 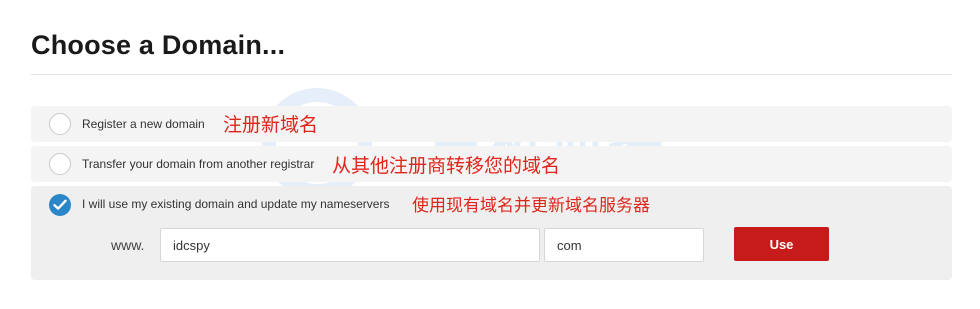 What do you see at coordinates (350, 245) in the screenshot?
I see `domain-name-input` at bounding box center [350, 245].